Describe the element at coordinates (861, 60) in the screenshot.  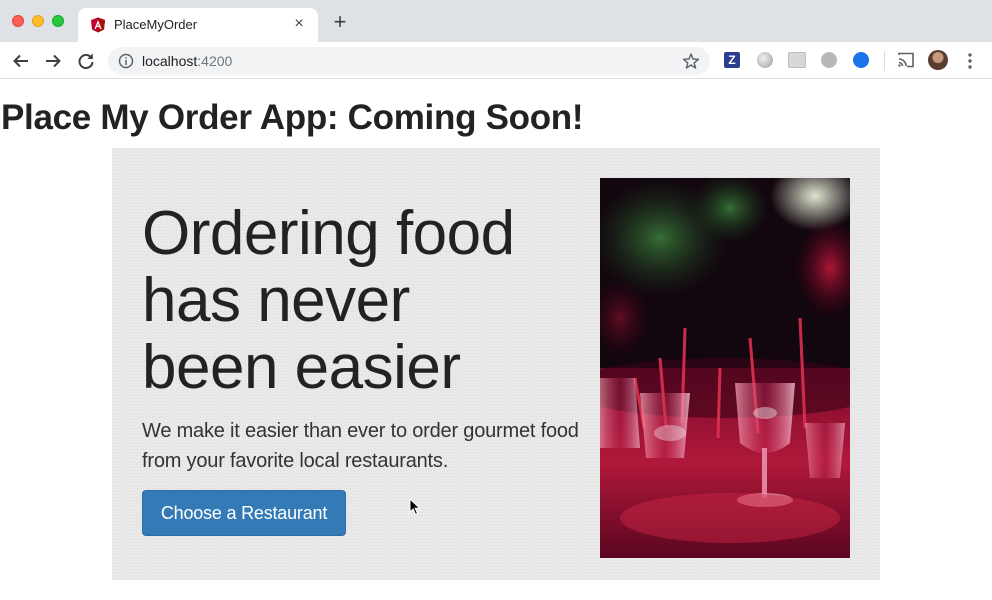
I see `extension-camera-icon` at that location.